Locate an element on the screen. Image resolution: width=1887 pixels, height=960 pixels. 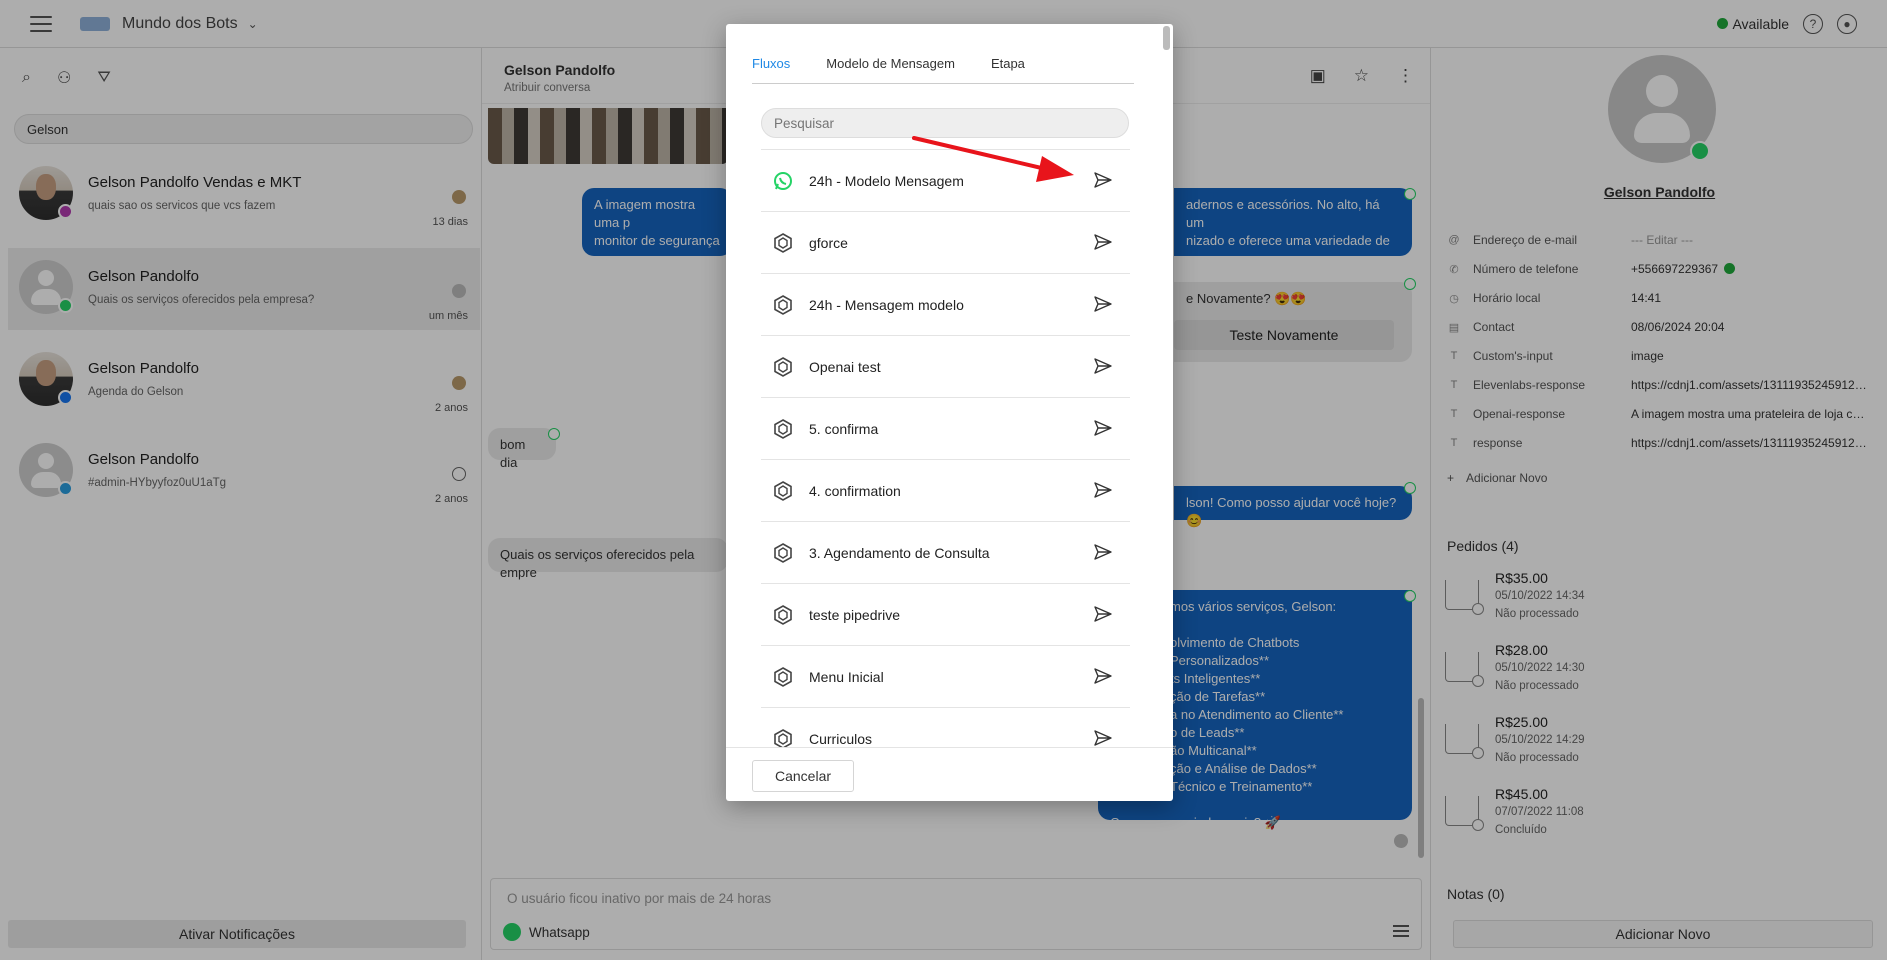
tab-modelo-de-mensagem: Modelo de Mensagem is located at coordinates (890, 68).